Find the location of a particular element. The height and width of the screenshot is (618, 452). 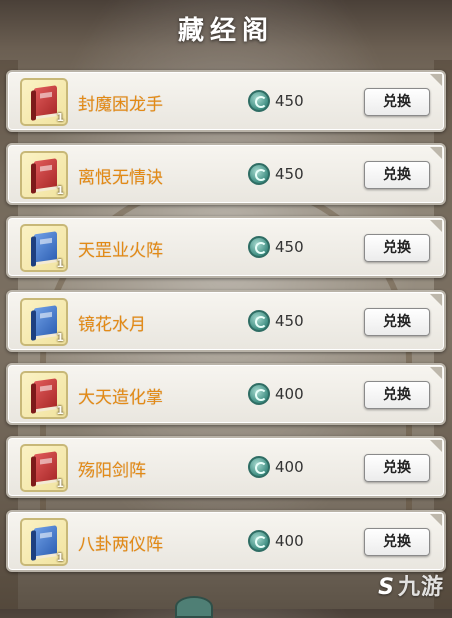

list-item: 1 天罡业火阵 450 兑换 is located at coordinates (226, 247).